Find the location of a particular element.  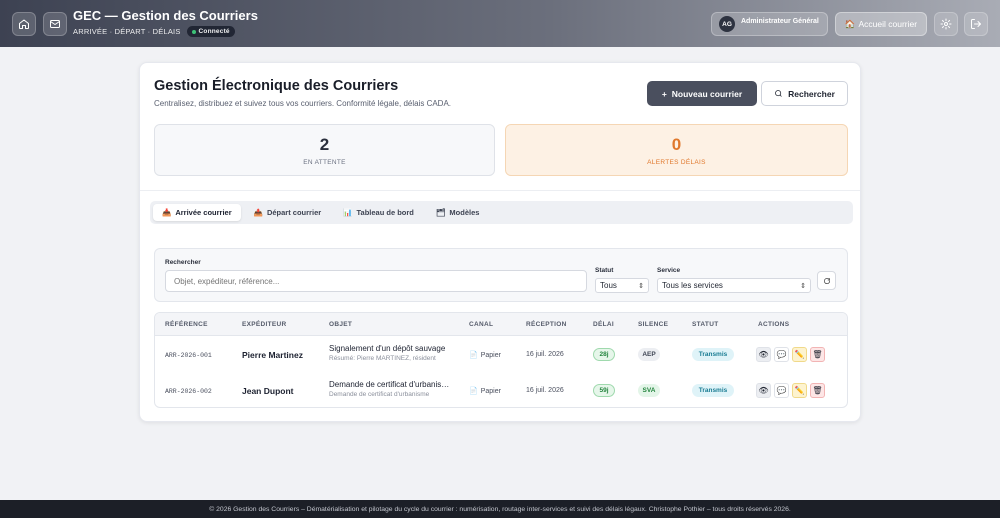

avatar: AG is located at coordinates (727, 24).